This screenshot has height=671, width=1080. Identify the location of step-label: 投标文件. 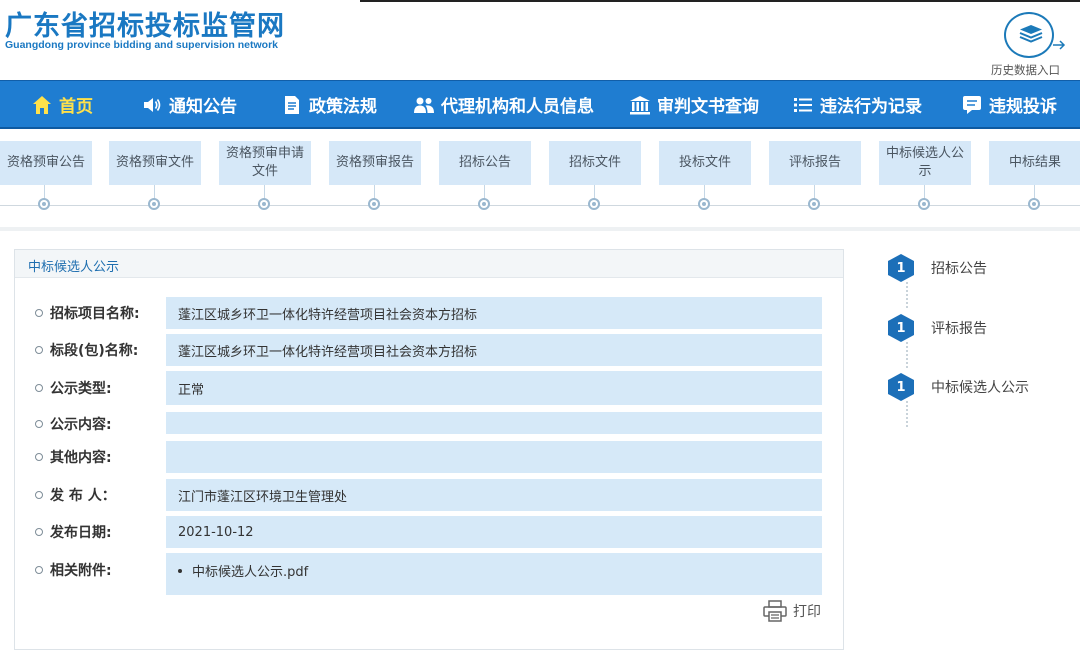
(704, 162).